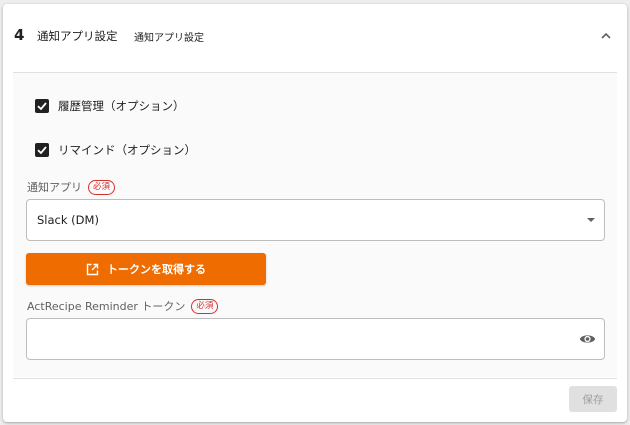 The width and height of the screenshot is (630, 425). I want to click on history-management-checkbox, so click(42, 106).